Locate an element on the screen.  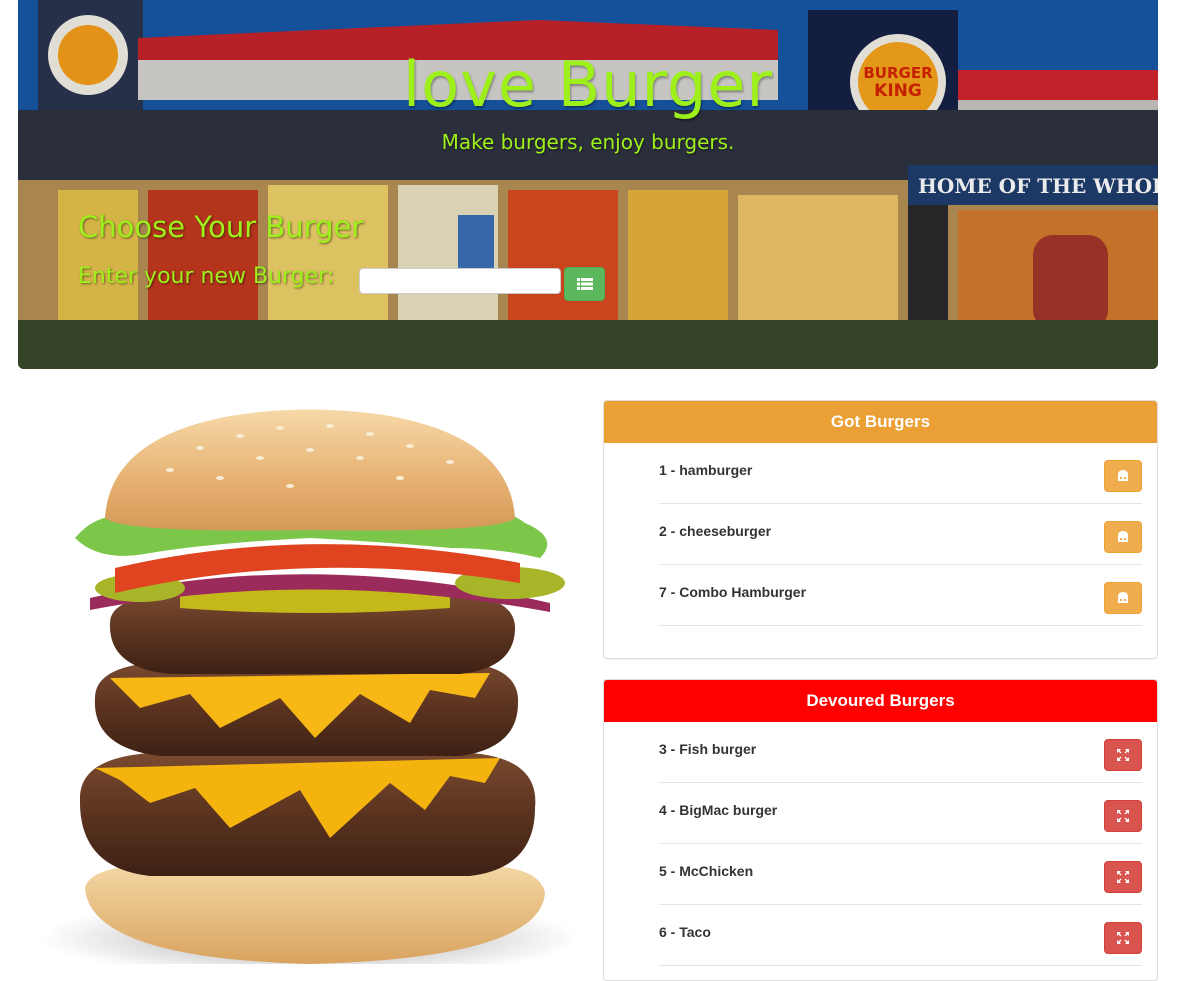
list-item: 3 - Fish burger is located at coordinates (900, 752).